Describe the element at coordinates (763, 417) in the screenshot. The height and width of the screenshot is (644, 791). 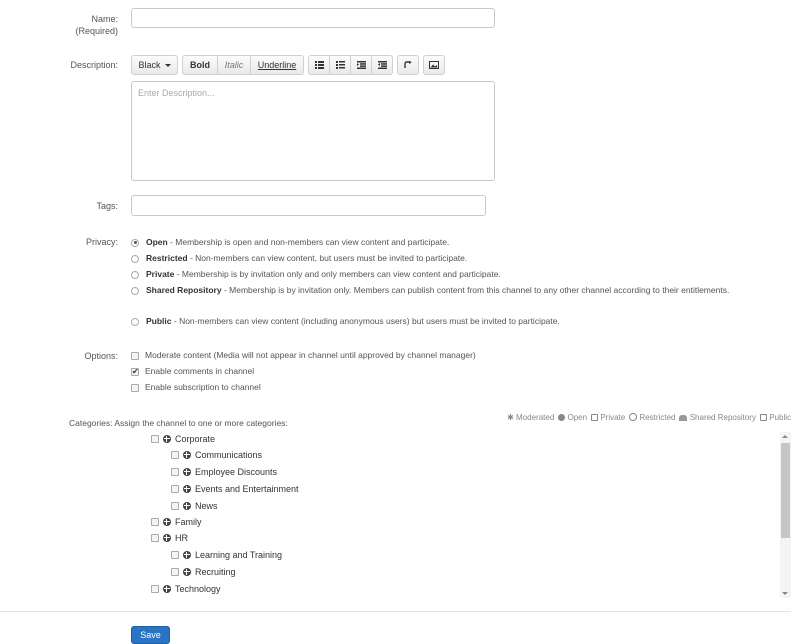
I see `unlock-icon` at that location.